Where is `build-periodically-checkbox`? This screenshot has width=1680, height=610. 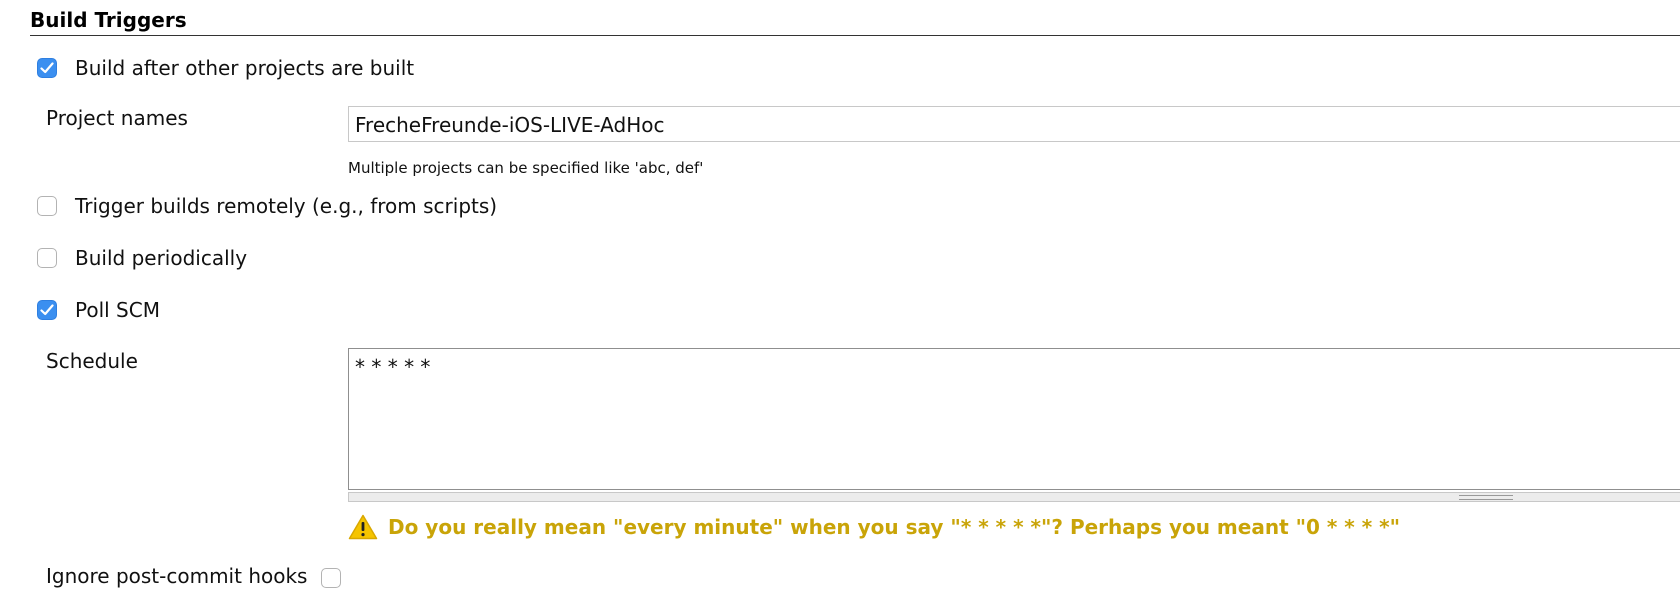 build-periodically-checkbox is located at coordinates (47, 258).